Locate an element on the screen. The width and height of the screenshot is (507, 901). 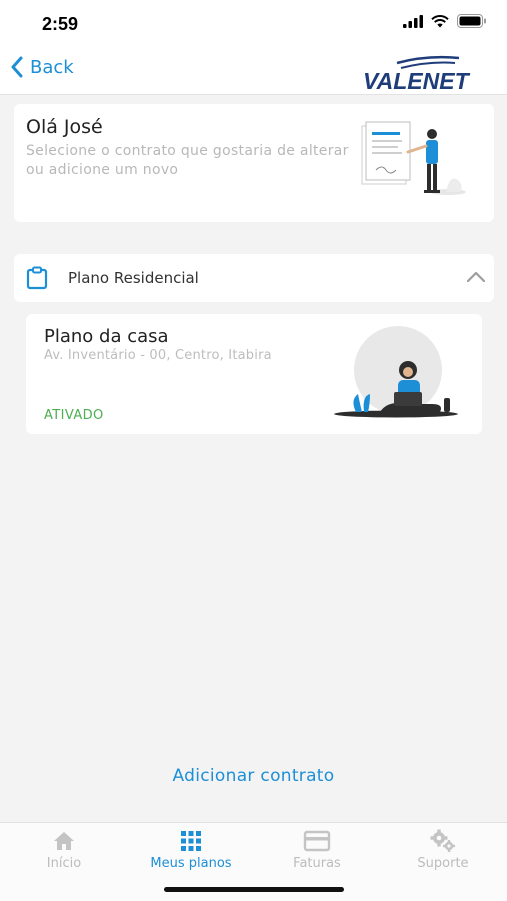
contract-illustration is located at coordinates (413, 158).